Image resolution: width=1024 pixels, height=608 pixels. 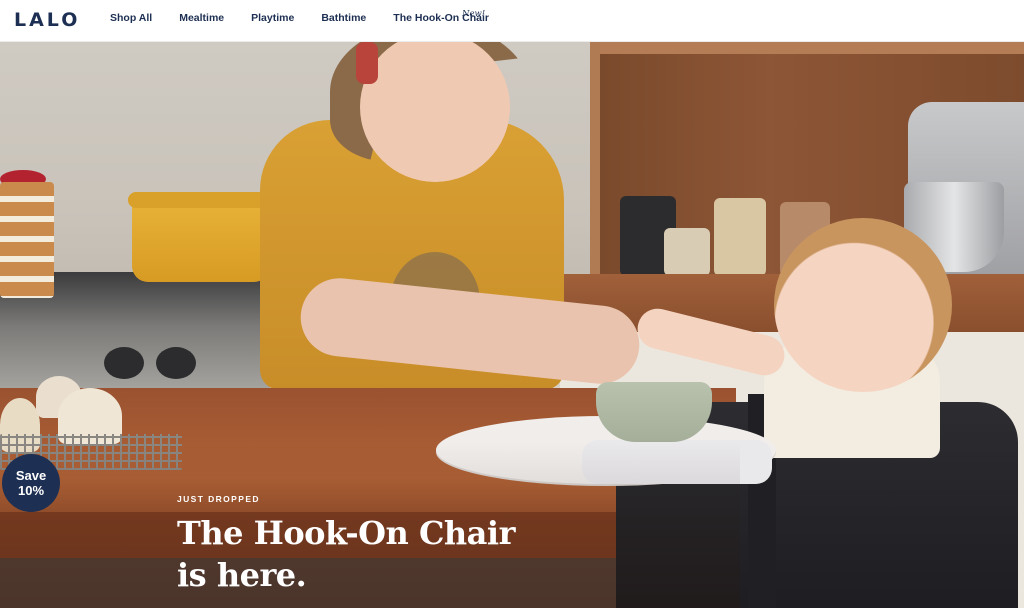 I want to click on brand-logo: LALO, so click(x=47, y=20).